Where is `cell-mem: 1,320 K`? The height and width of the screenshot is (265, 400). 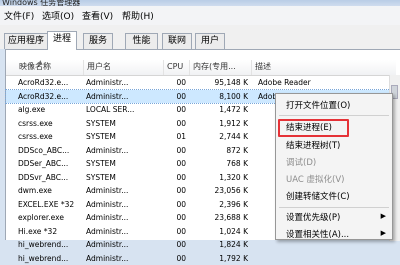 cell-mem: 1,320 K is located at coordinates (219, 178).